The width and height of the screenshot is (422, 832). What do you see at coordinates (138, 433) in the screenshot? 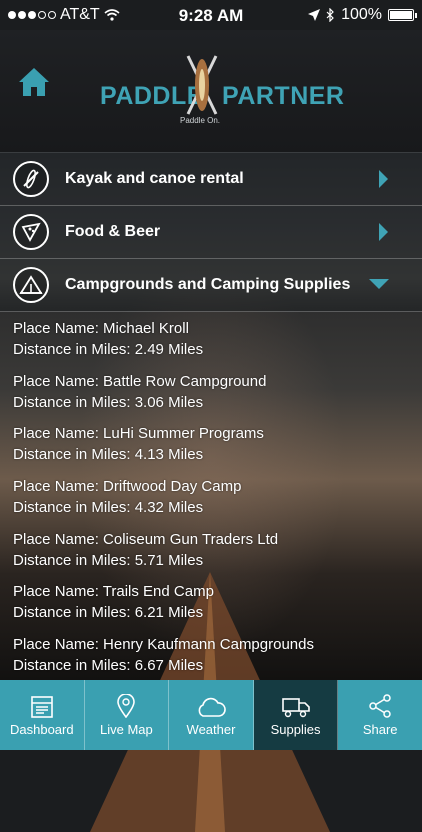
I see `place-name: Place Name: LuHi Summer Programs` at bounding box center [138, 433].